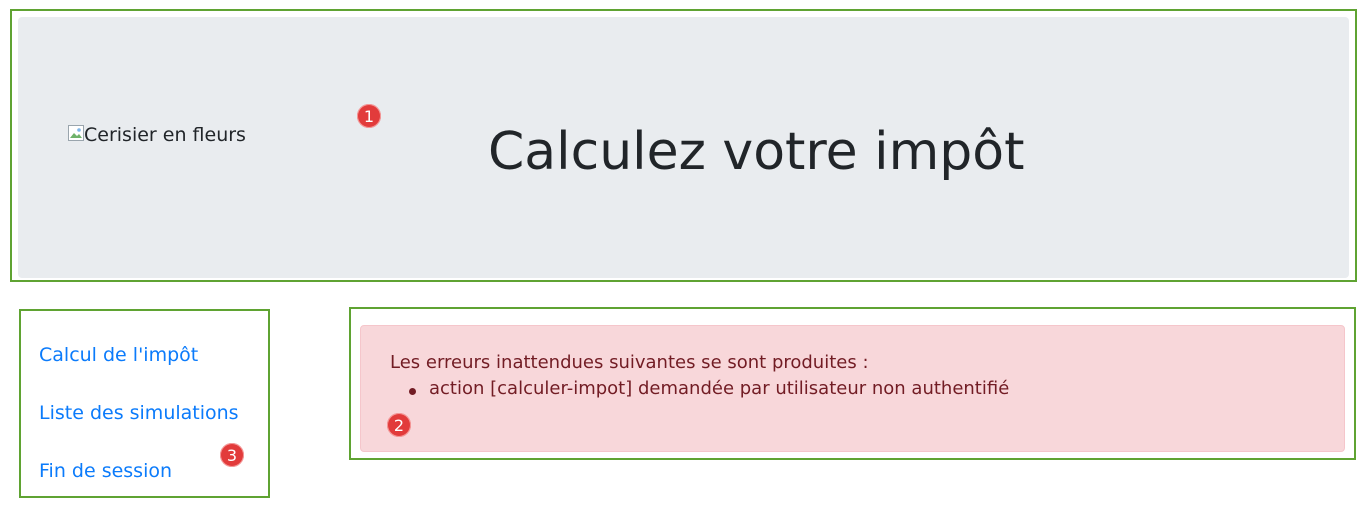 The image size is (1366, 511). What do you see at coordinates (118, 355) in the screenshot?
I see `menu-link-calcul-impot: Calcul de l'impôt` at bounding box center [118, 355].